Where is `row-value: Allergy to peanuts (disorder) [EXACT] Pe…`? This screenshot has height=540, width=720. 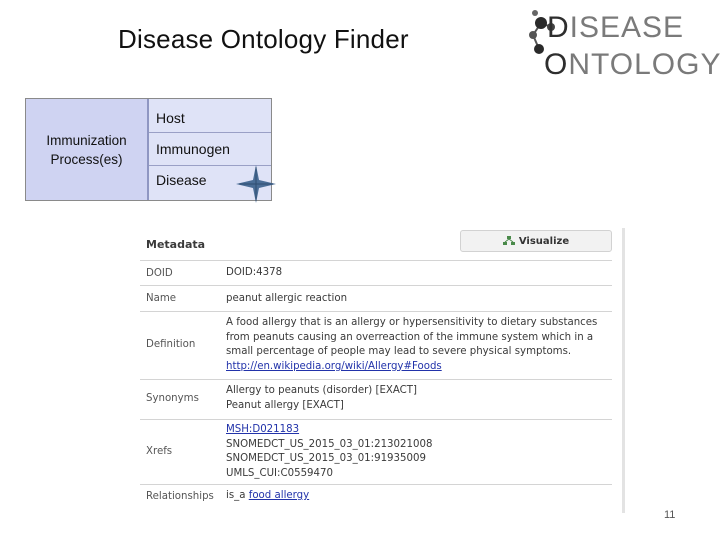
row-value: Allergy to peanuts (disorder) [EXACT] Pe… is located at coordinates (321, 398).